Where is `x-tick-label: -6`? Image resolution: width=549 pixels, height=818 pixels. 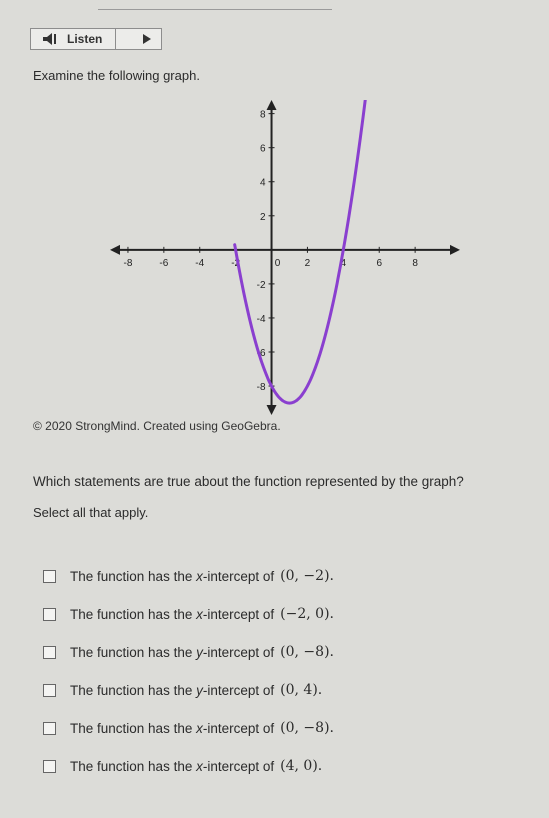
x-tick-label: -6 is located at coordinates (163, 263).